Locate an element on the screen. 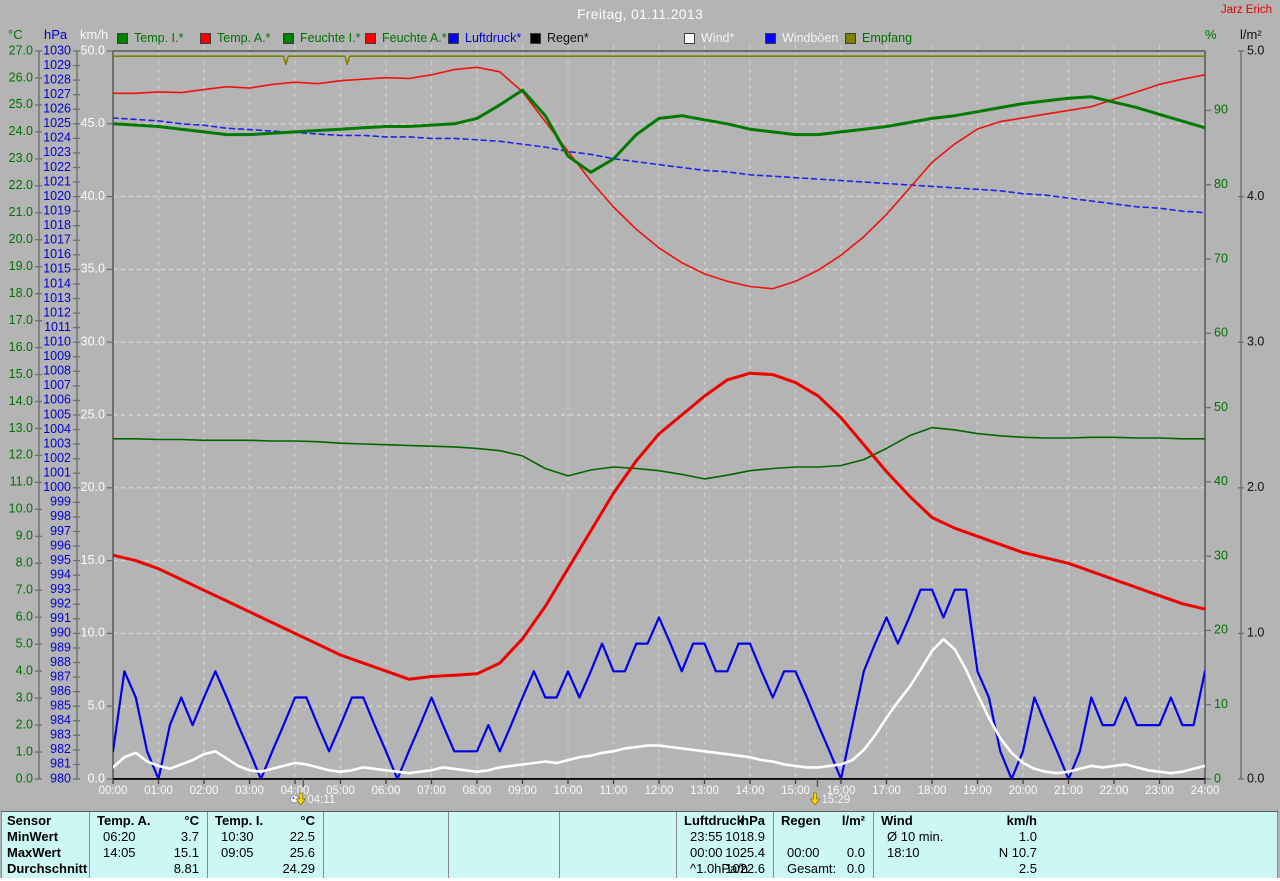 This screenshot has height=881, width=1280. table-cell: MaxWert is located at coordinates (34, 852).